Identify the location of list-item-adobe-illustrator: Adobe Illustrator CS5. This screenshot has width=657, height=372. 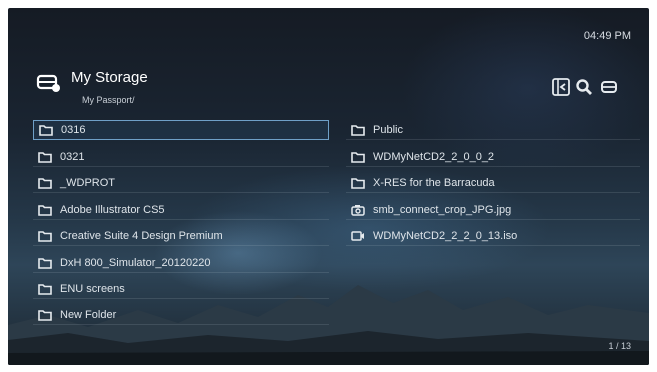
(181, 210).